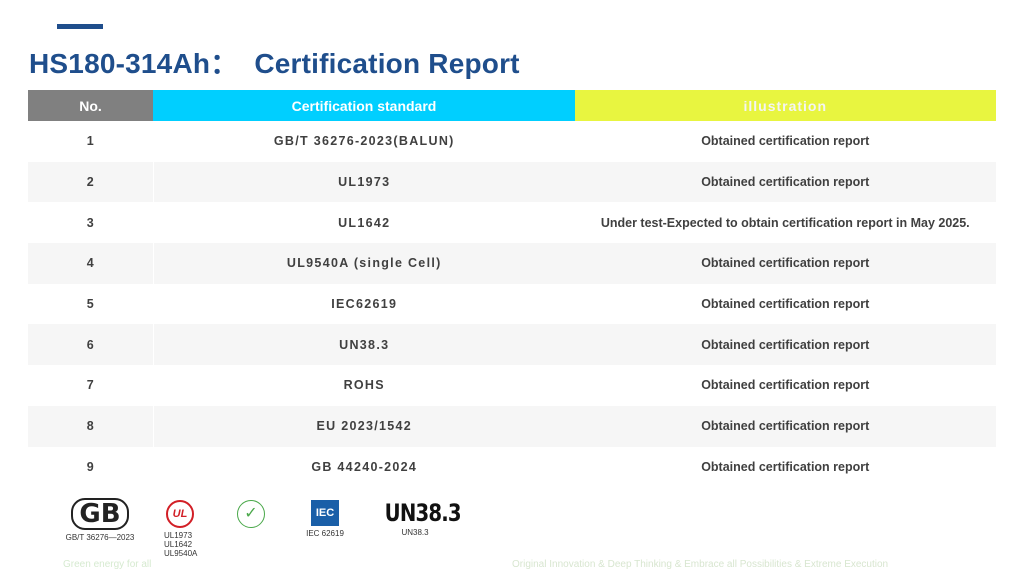 Image resolution: width=1024 pixels, height=576 pixels. I want to click on page-title: HS180-314Ah： Certification Report, so click(274, 63).